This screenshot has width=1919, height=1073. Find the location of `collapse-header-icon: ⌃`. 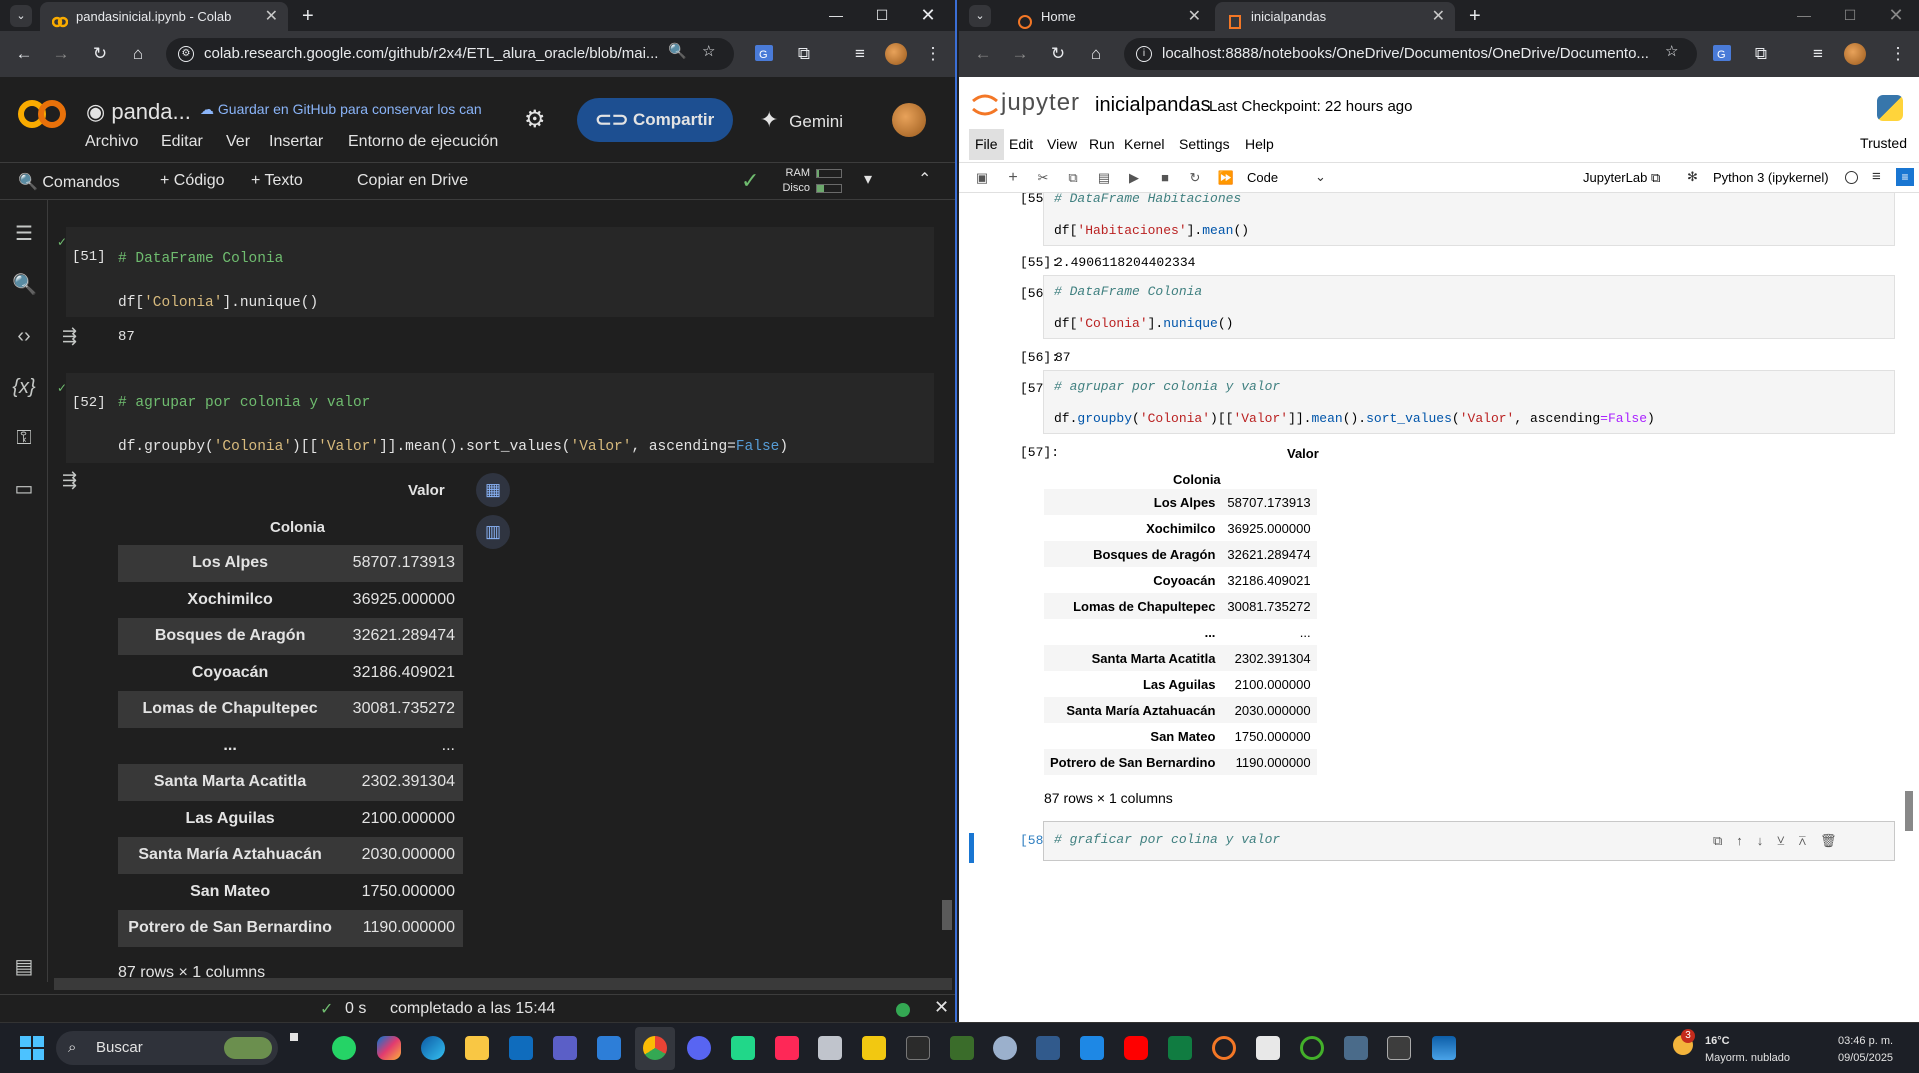

collapse-header-icon: ⌃ is located at coordinates (924, 179).